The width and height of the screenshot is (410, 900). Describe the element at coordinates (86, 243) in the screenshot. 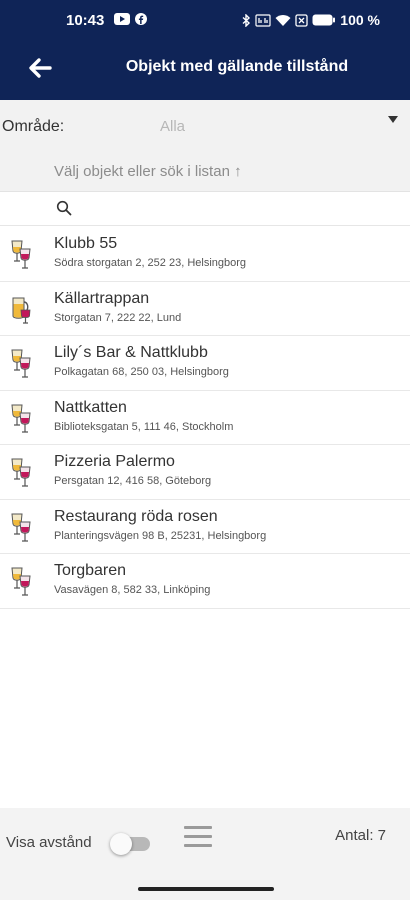

I see `item-name: Klubb 55` at that location.